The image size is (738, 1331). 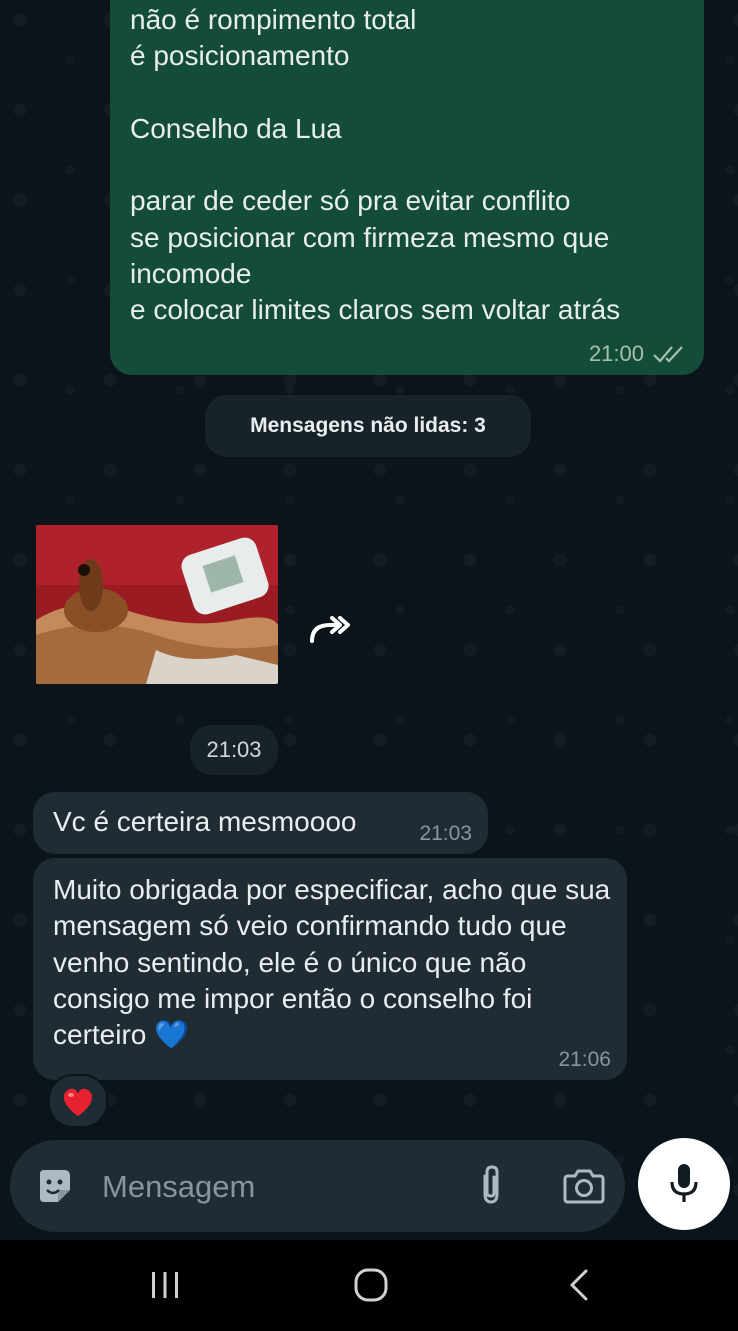 I want to click on voice-message-button, so click(x=684, y=1184).